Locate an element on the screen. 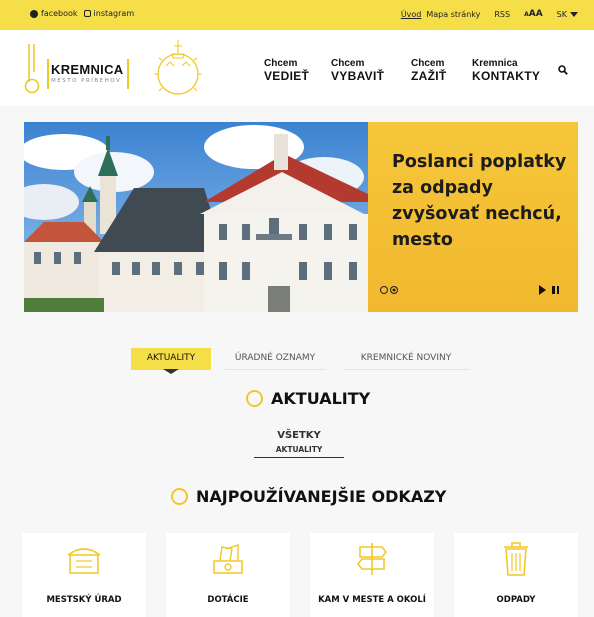  trash-bin-icon is located at coordinates (516, 559).